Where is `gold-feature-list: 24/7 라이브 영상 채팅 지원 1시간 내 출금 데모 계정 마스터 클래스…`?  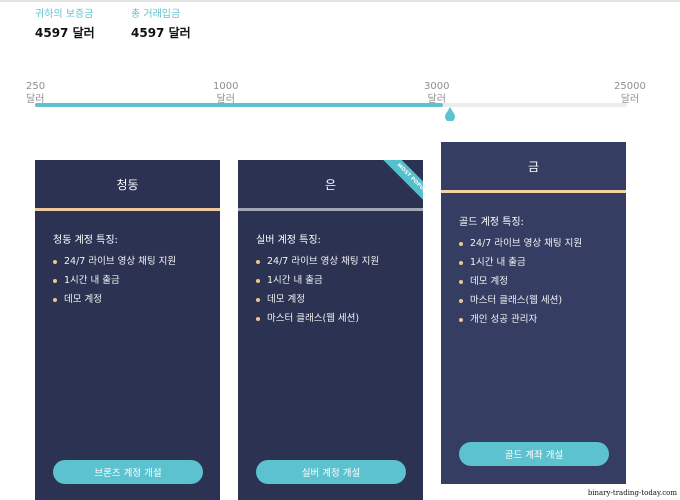 gold-feature-list: 24/7 라이브 영상 채팅 지원 1시간 내 출금 데모 계정 마스터 클래스… is located at coordinates (534, 281).